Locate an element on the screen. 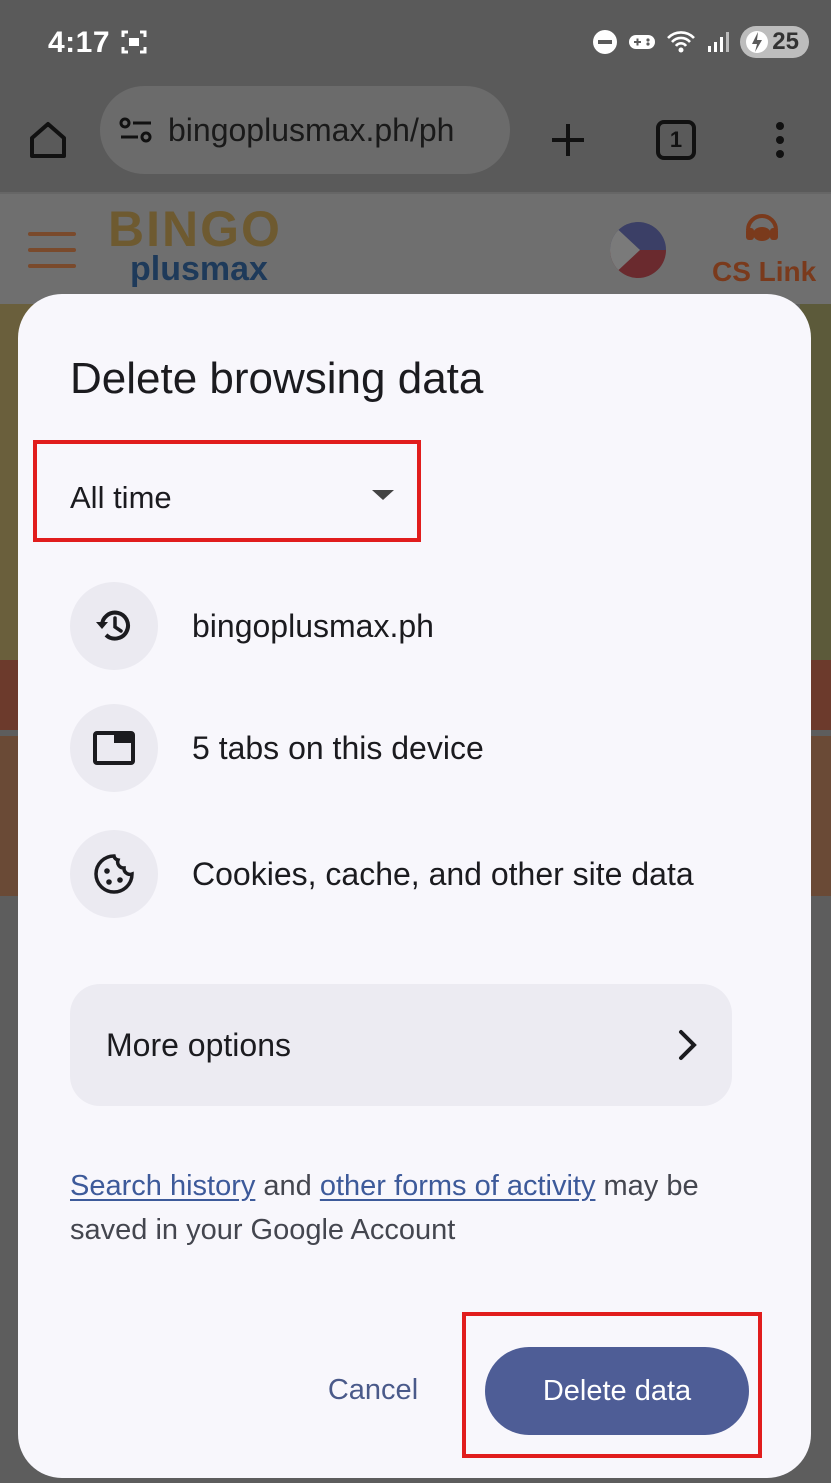  site-logo-subtitle: plusmax is located at coordinates (199, 269).